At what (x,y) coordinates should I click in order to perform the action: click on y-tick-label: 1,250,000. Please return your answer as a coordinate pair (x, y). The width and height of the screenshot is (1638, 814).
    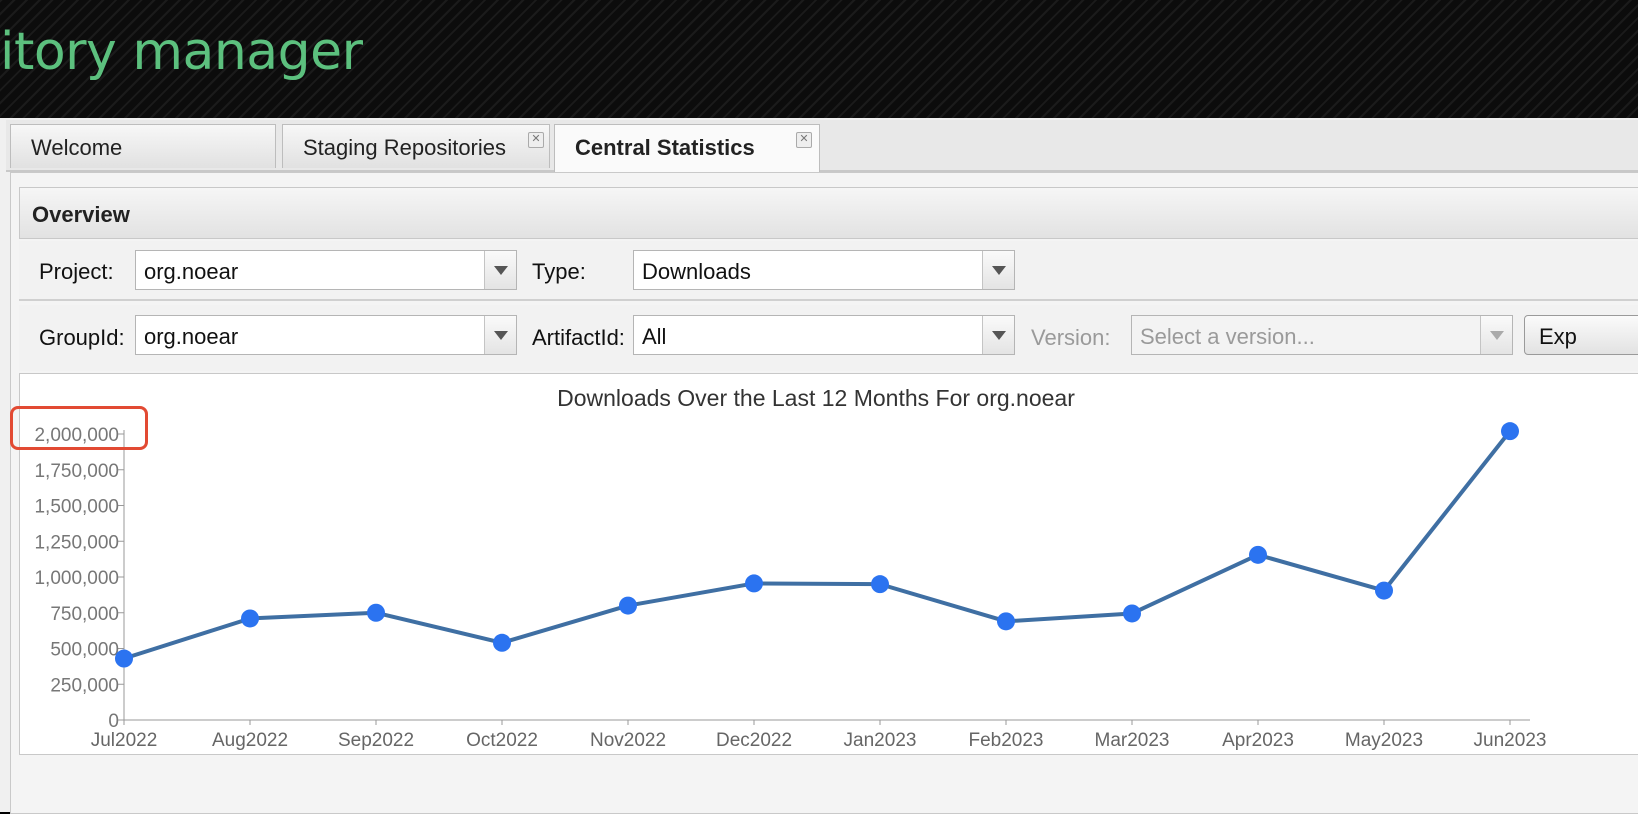
    Looking at the image, I should click on (76, 542).